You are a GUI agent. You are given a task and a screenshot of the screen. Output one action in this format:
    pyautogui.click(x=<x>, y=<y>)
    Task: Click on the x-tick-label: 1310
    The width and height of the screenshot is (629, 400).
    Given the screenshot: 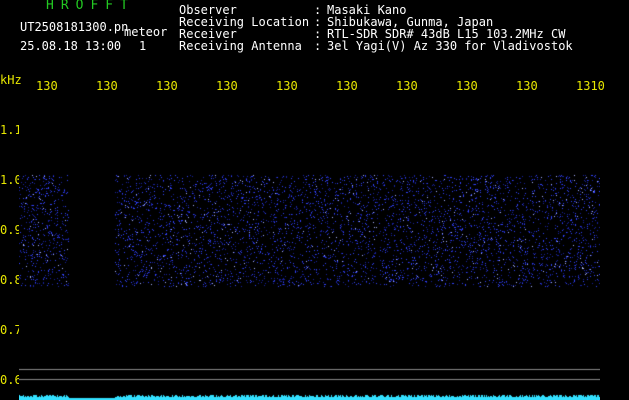 What is the action you would take?
    pyautogui.click(x=590, y=86)
    